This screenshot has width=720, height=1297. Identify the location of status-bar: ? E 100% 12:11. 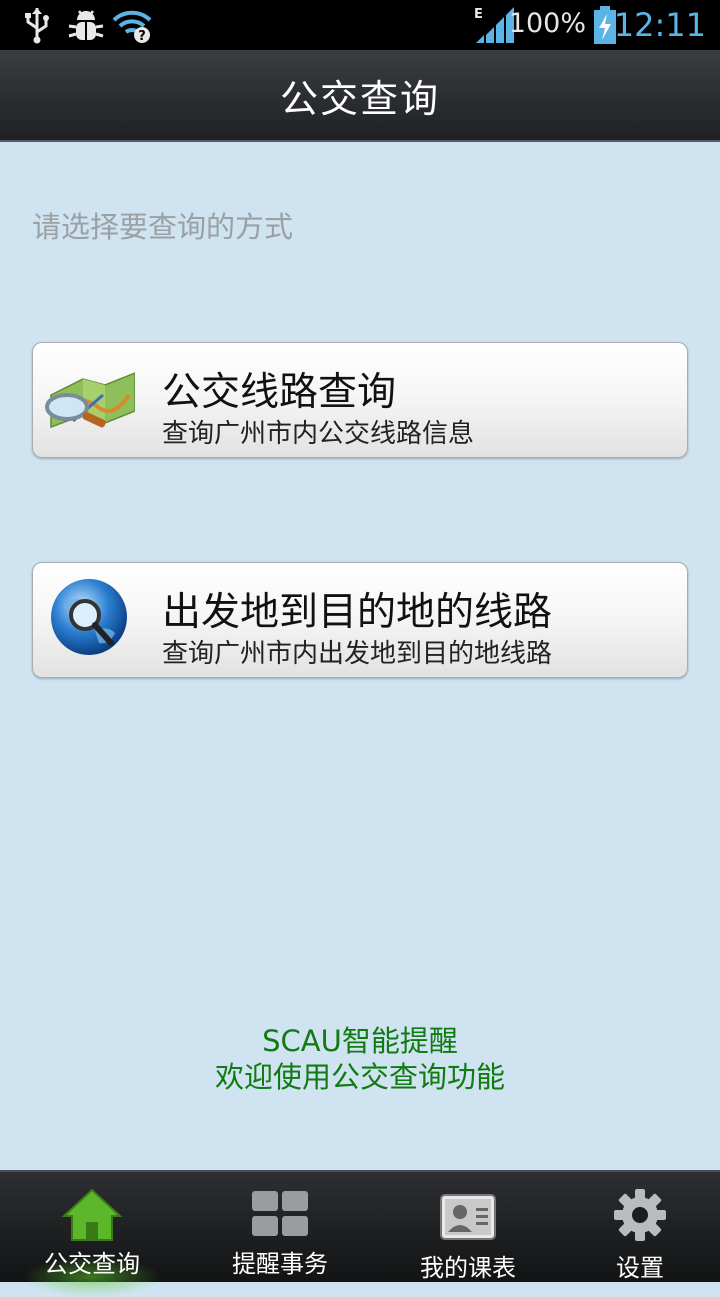
(360, 25).